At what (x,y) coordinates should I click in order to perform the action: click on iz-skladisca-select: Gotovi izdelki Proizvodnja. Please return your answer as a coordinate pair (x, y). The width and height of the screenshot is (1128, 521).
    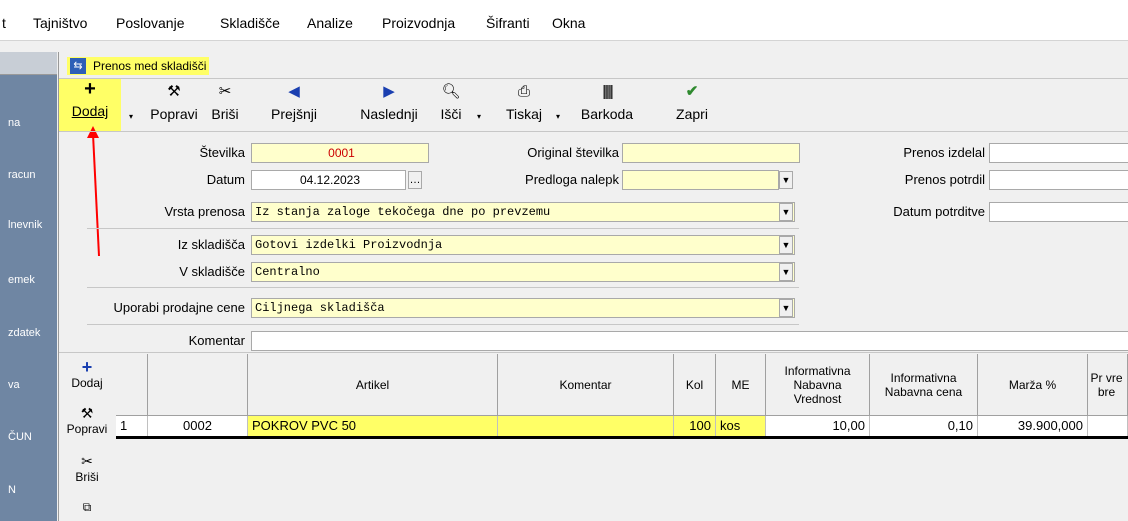
    Looking at the image, I should click on (523, 245).